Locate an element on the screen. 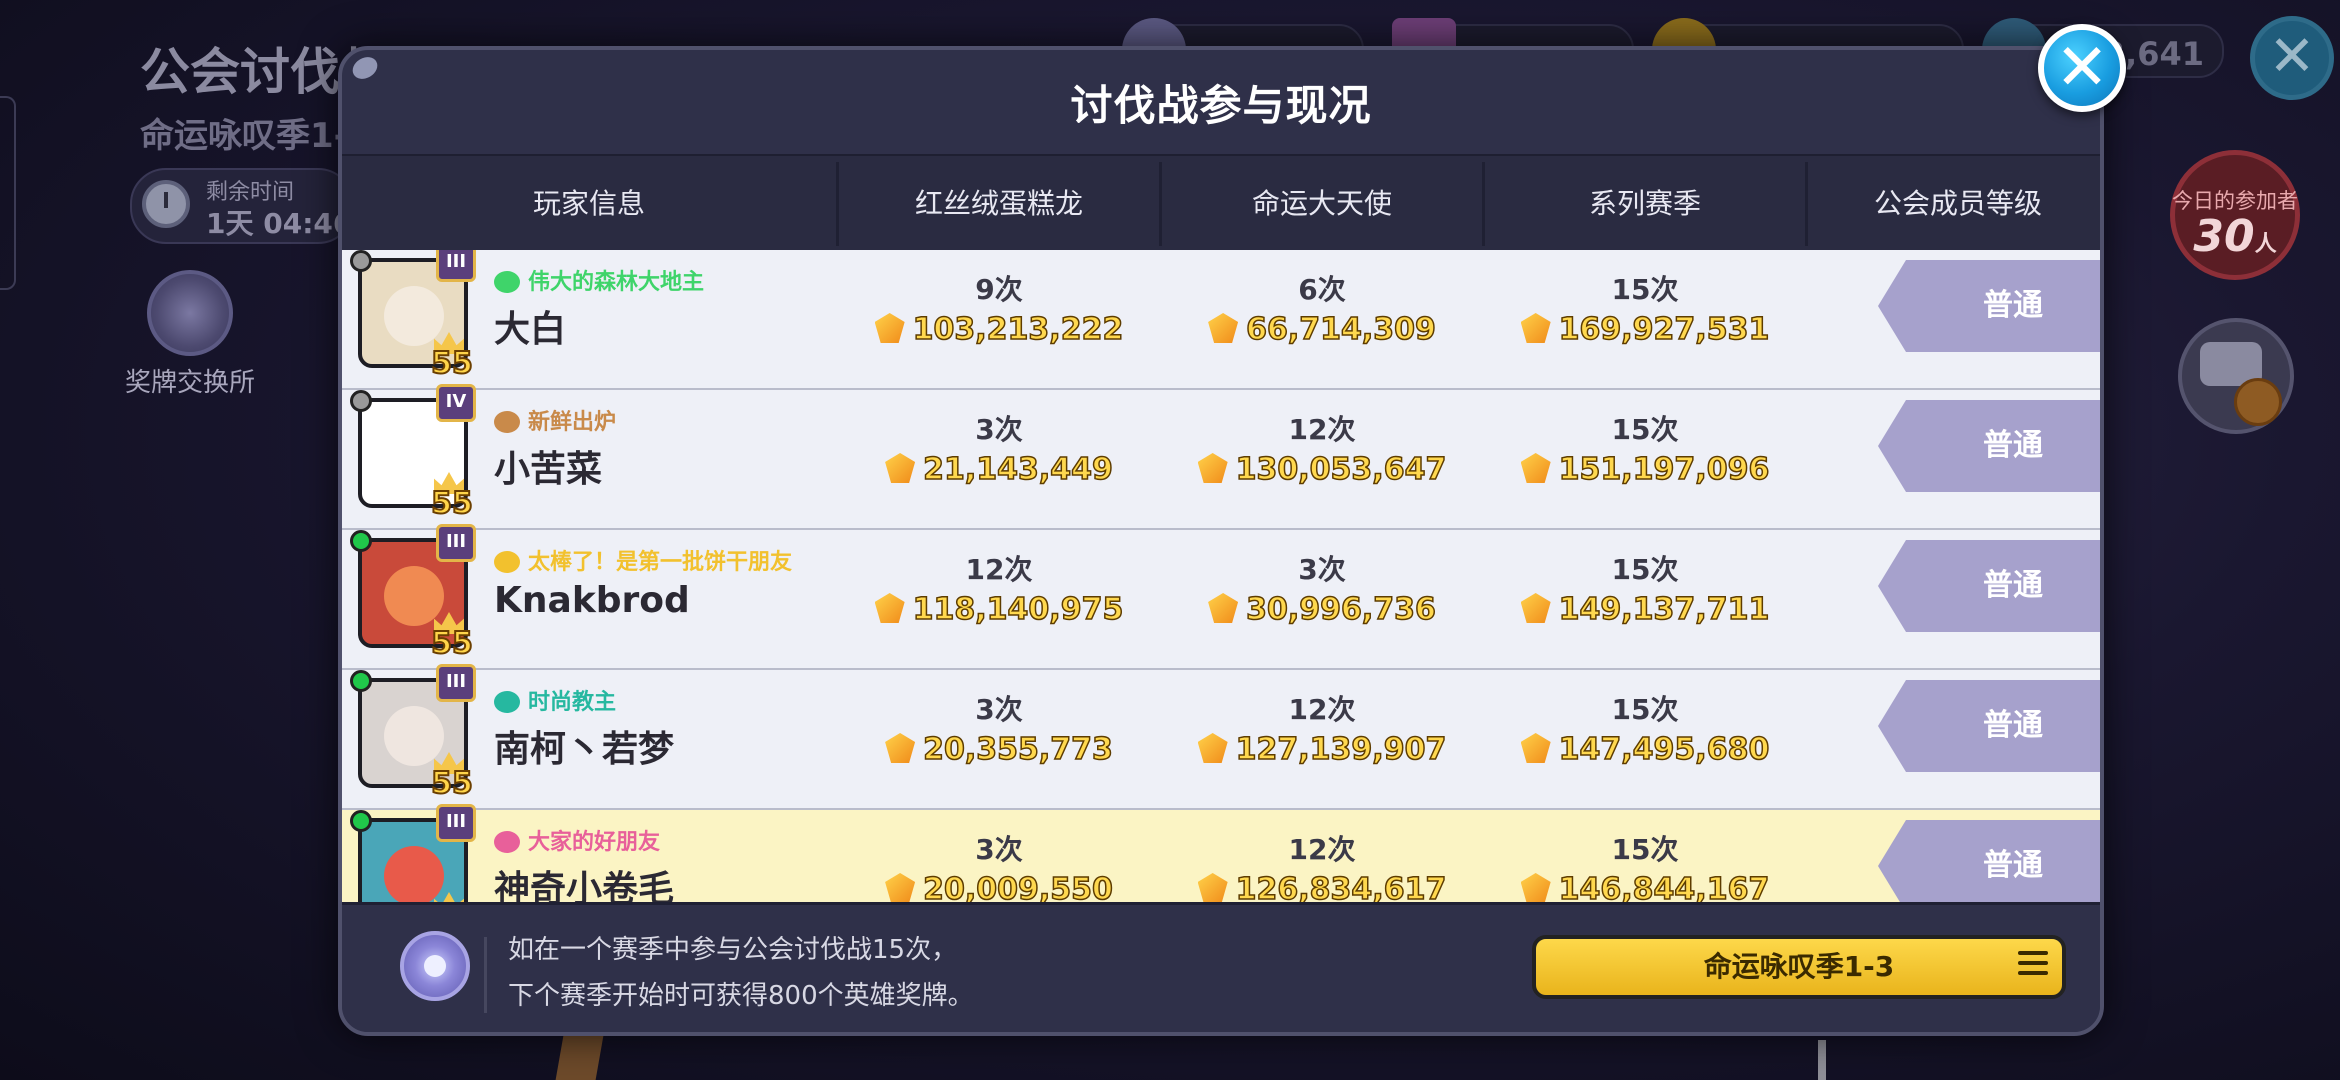 The width and height of the screenshot is (2340, 1080). damage-value: 147,495,680 is located at coordinates (1645, 749).